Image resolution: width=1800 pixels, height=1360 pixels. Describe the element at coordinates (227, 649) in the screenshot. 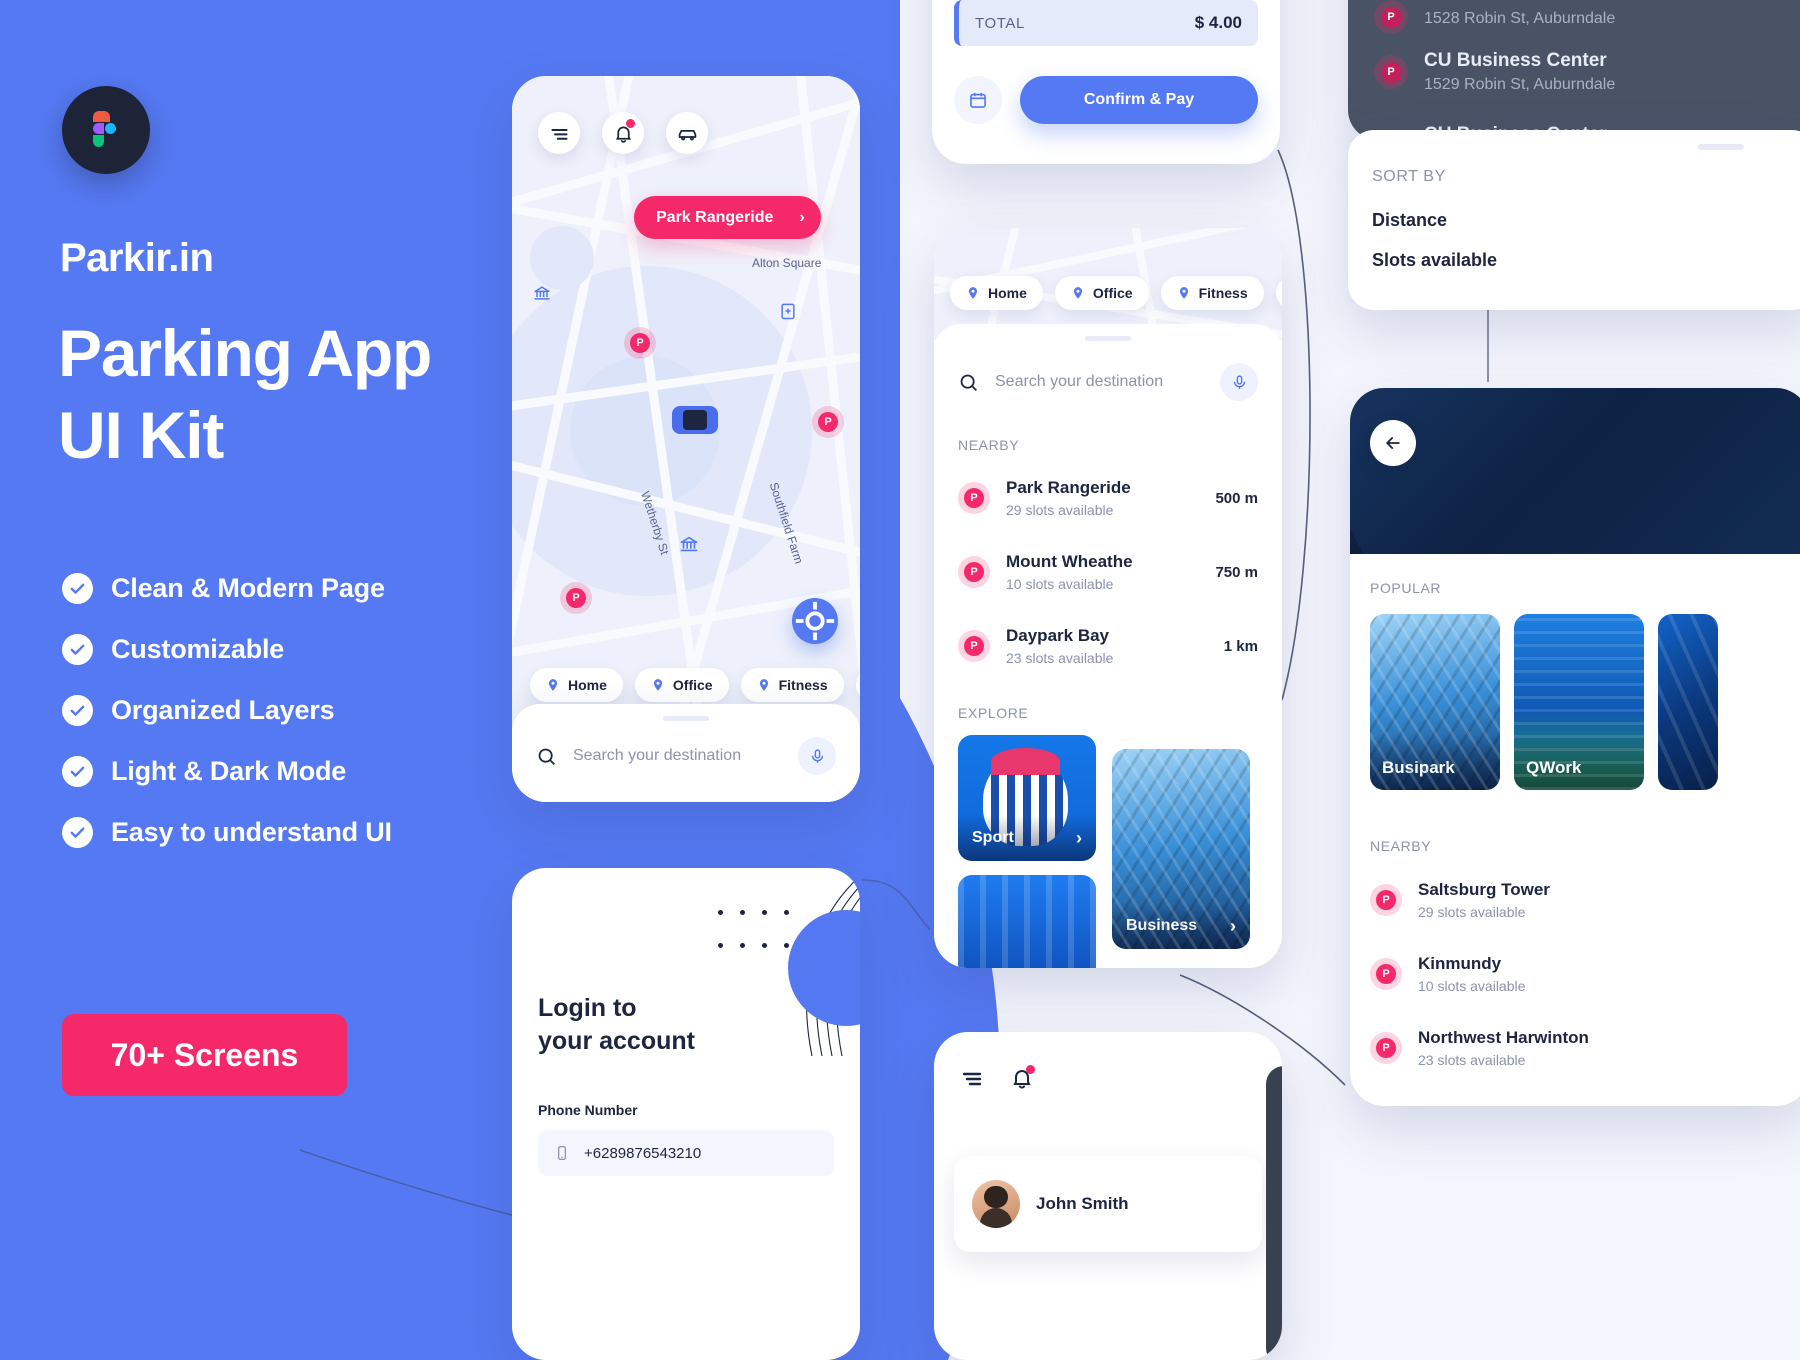

I see `feature-item: Customizable` at that location.